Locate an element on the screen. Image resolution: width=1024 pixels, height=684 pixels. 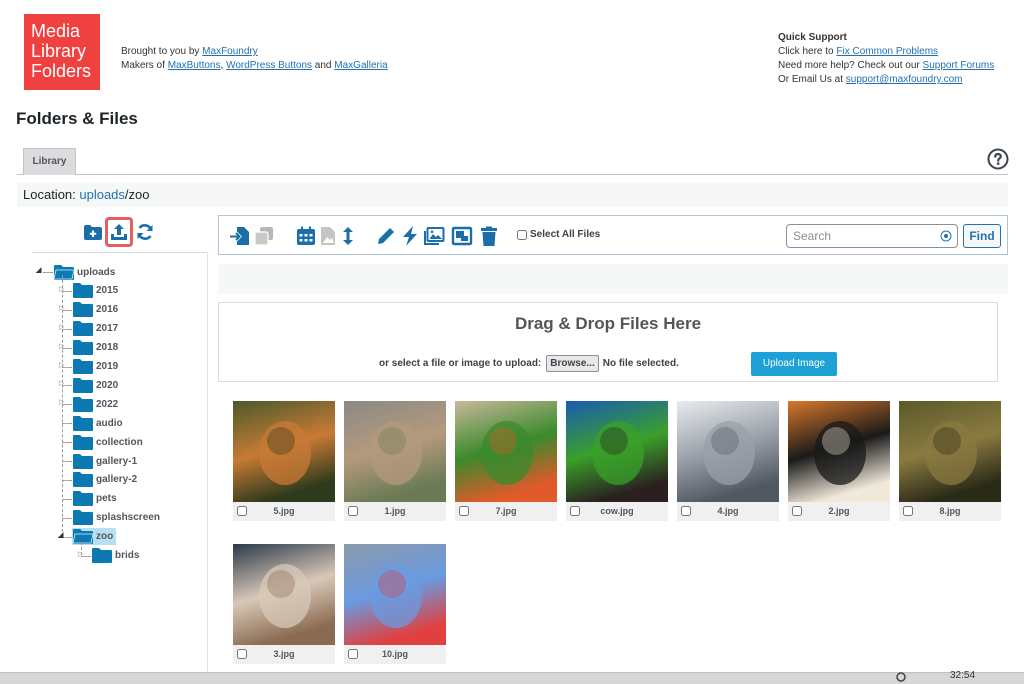
select-all-checkbox is located at coordinates (522, 234).